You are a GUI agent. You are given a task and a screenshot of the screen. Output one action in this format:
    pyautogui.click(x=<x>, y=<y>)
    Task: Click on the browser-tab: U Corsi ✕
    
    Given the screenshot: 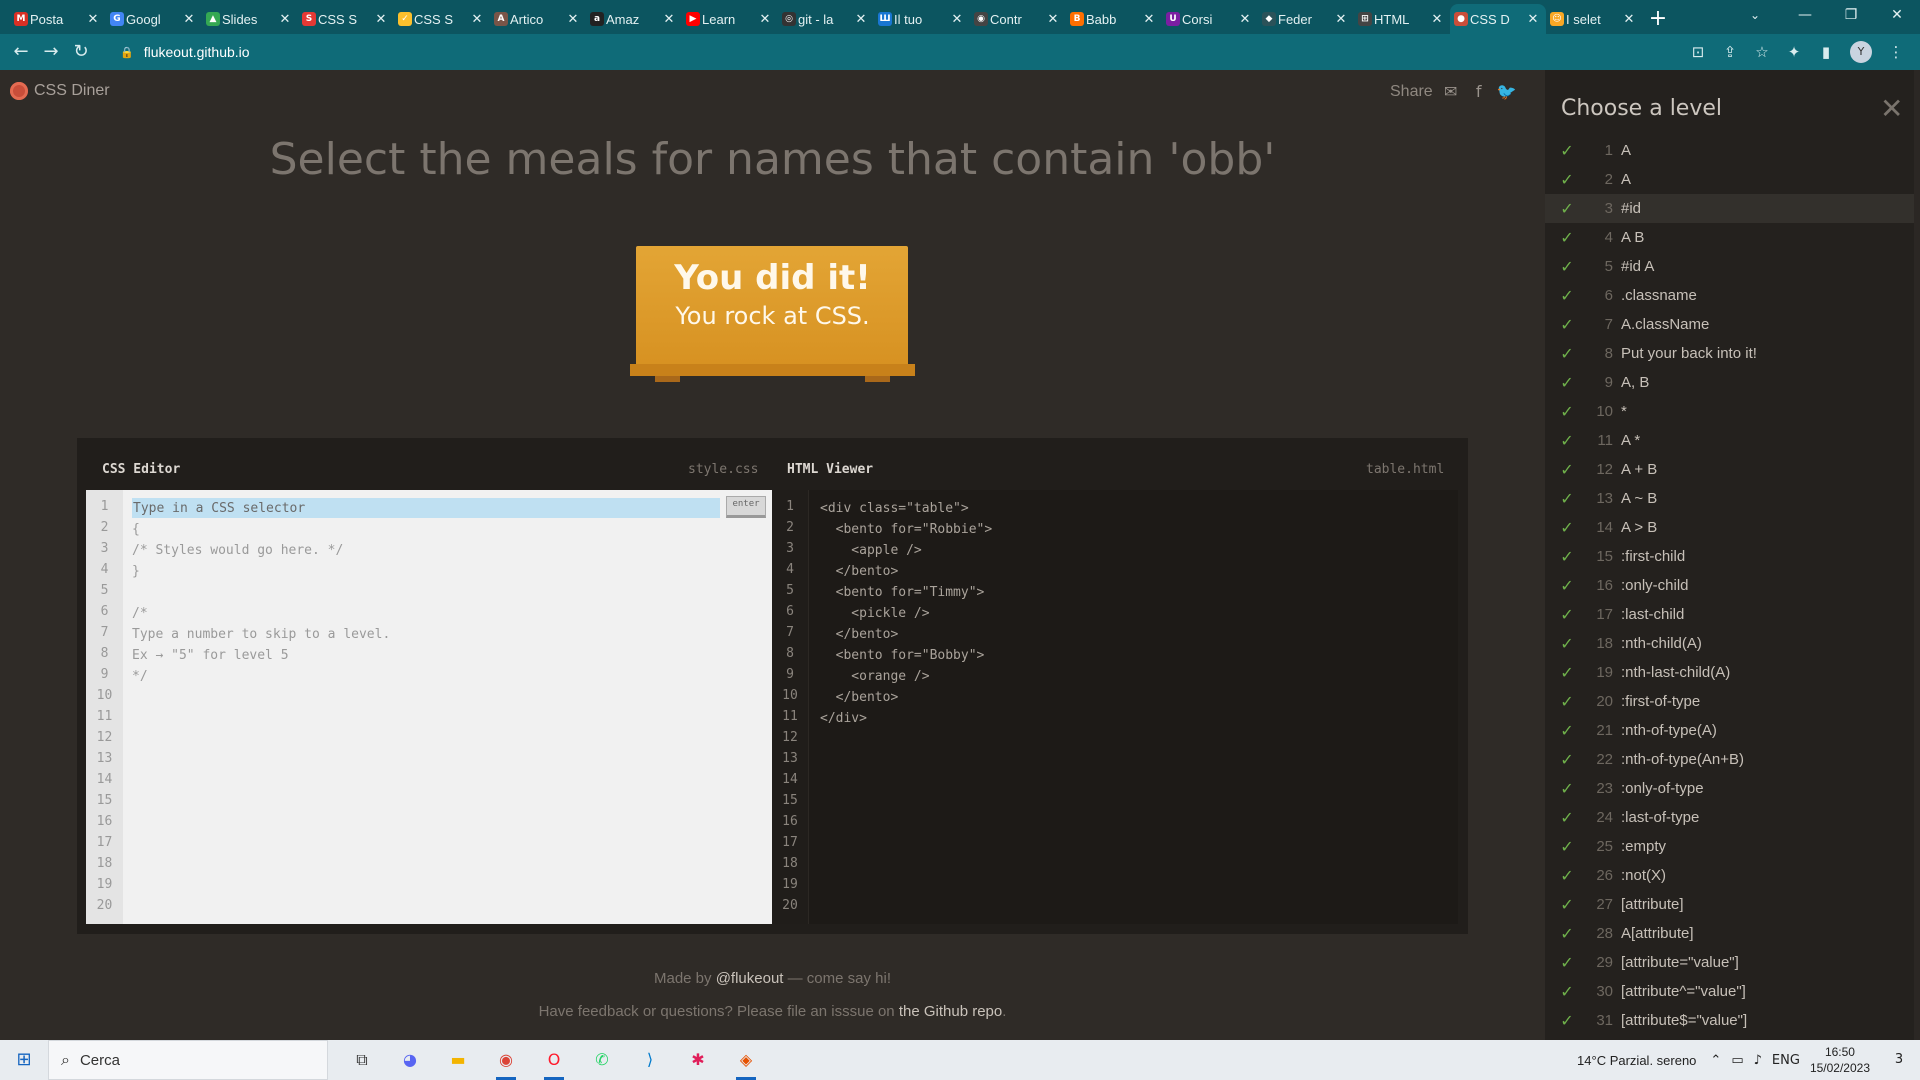 What is the action you would take?
    pyautogui.click(x=1210, y=19)
    